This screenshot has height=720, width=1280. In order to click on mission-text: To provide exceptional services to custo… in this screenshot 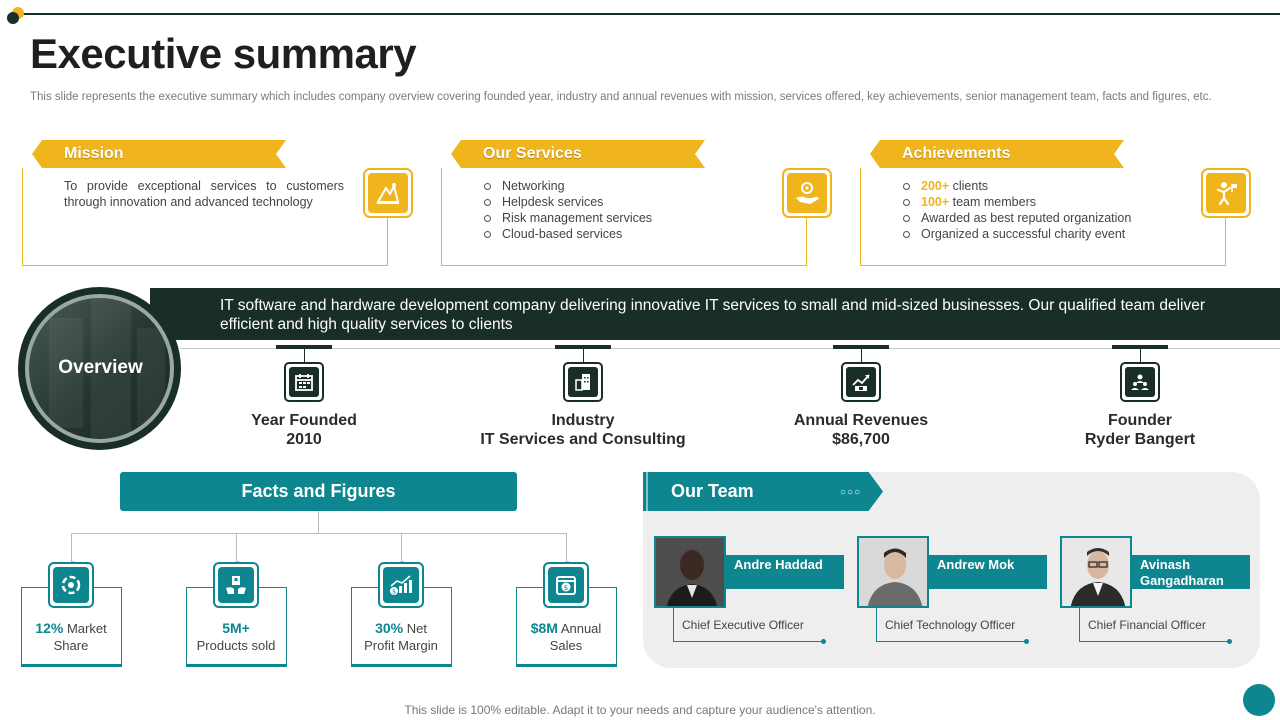, I will do `click(204, 194)`.